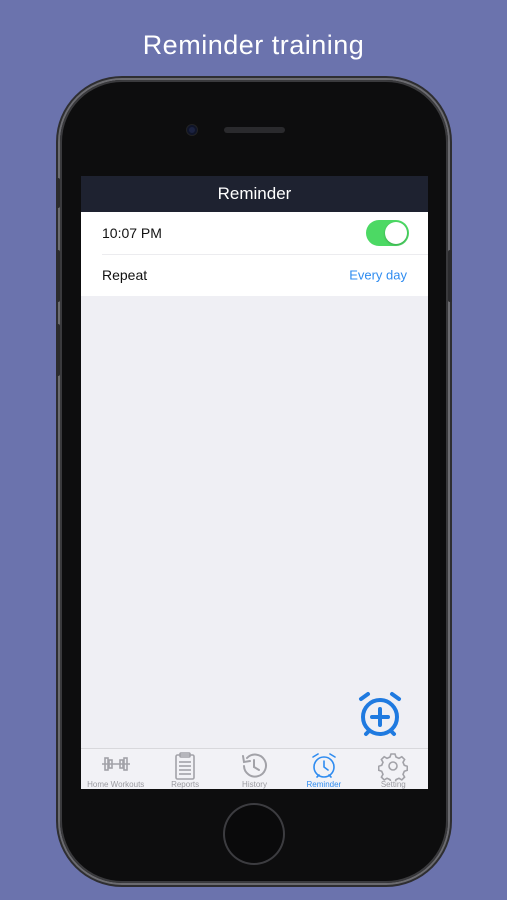 This screenshot has height=900, width=507. I want to click on tab-label: Reminder, so click(324, 784).